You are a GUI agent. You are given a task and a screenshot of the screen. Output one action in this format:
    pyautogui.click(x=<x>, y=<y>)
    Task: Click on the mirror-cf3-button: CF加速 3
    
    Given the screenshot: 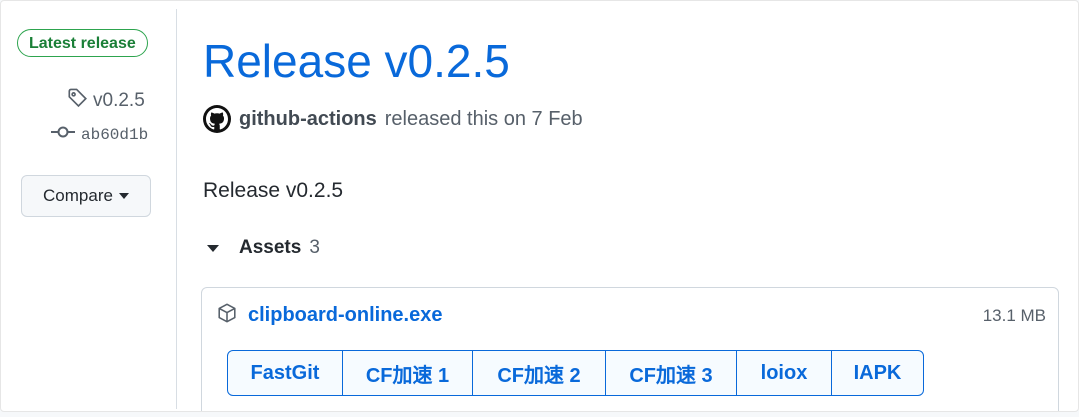 What is the action you would take?
    pyautogui.click(x=671, y=373)
    